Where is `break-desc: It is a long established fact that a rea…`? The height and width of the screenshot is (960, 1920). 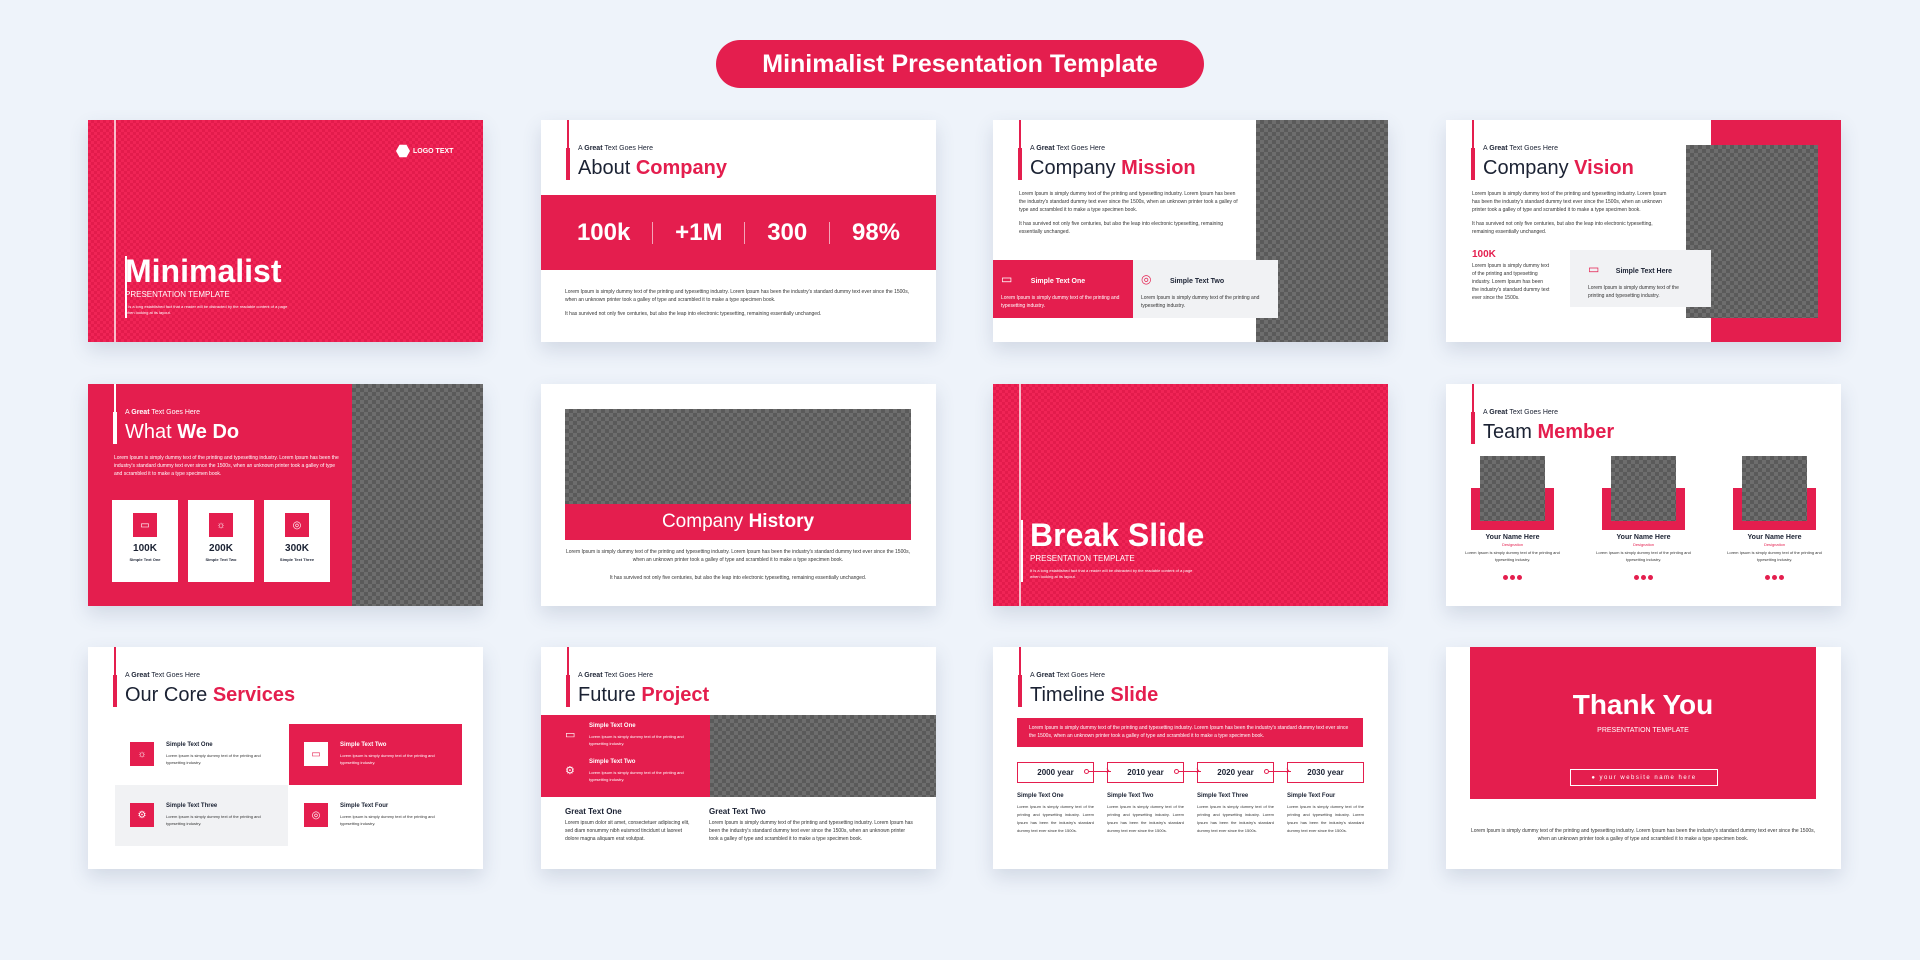
break-desc: It is a long established fact that a rea… is located at coordinates (1111, 573).